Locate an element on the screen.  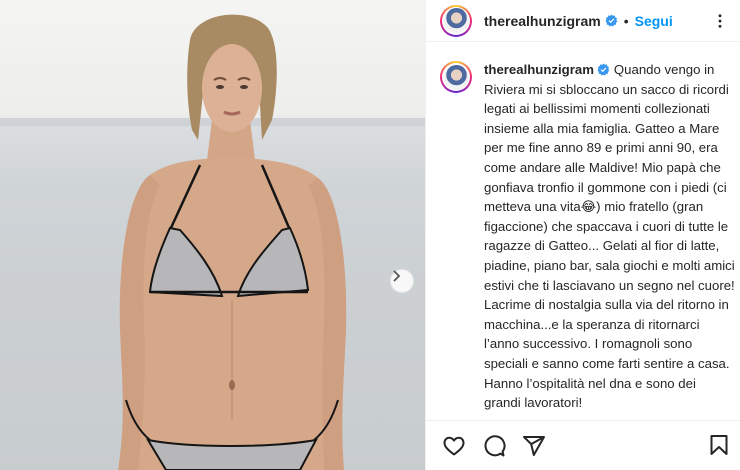
follow-button: Segui is located at coordinates (654, 21).